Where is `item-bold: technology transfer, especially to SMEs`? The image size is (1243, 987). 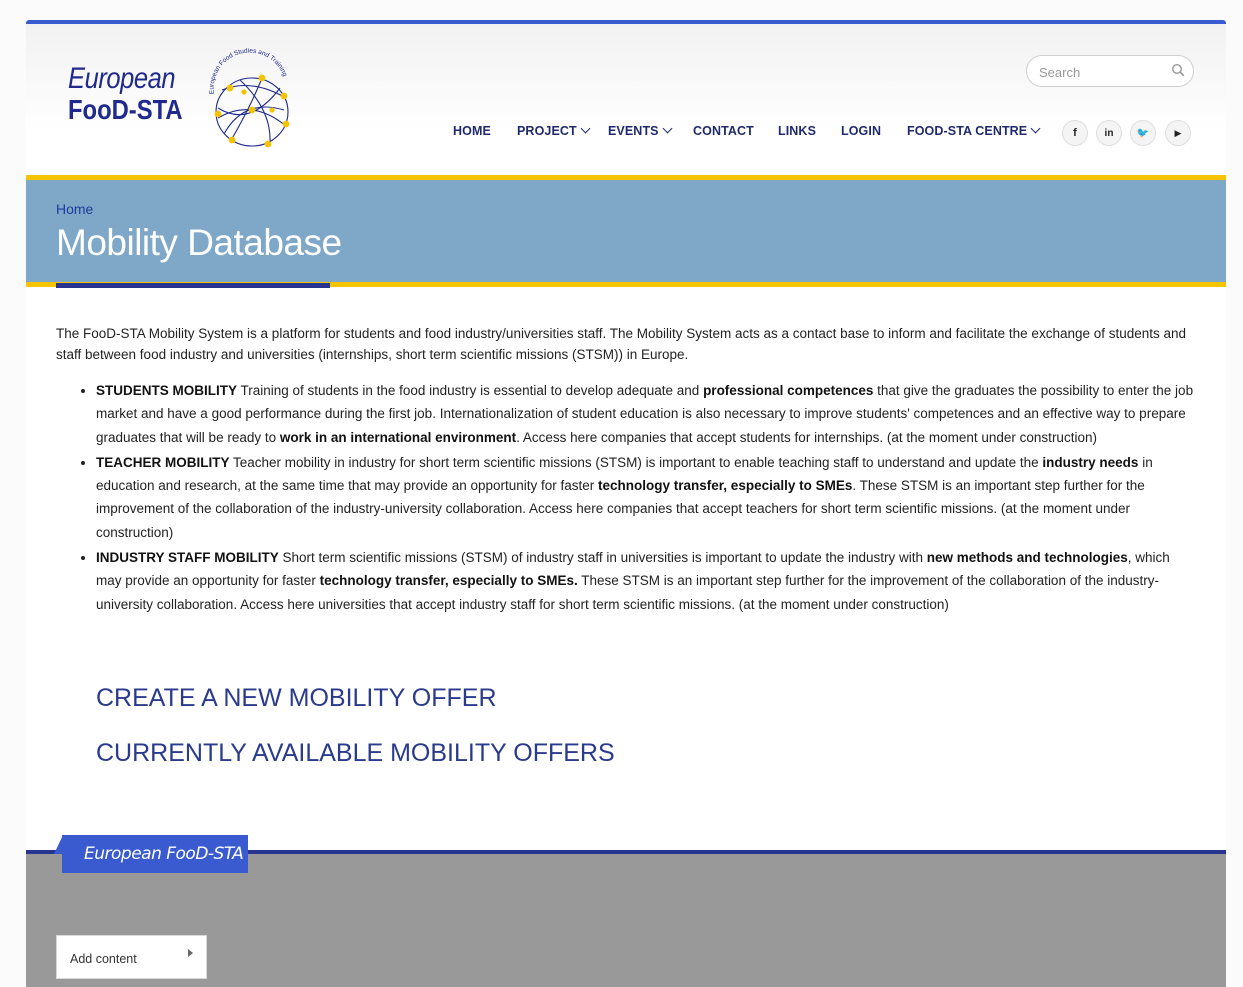 item-bold: technology transfer, especially to SMEs is located at coordinates (725, 486).